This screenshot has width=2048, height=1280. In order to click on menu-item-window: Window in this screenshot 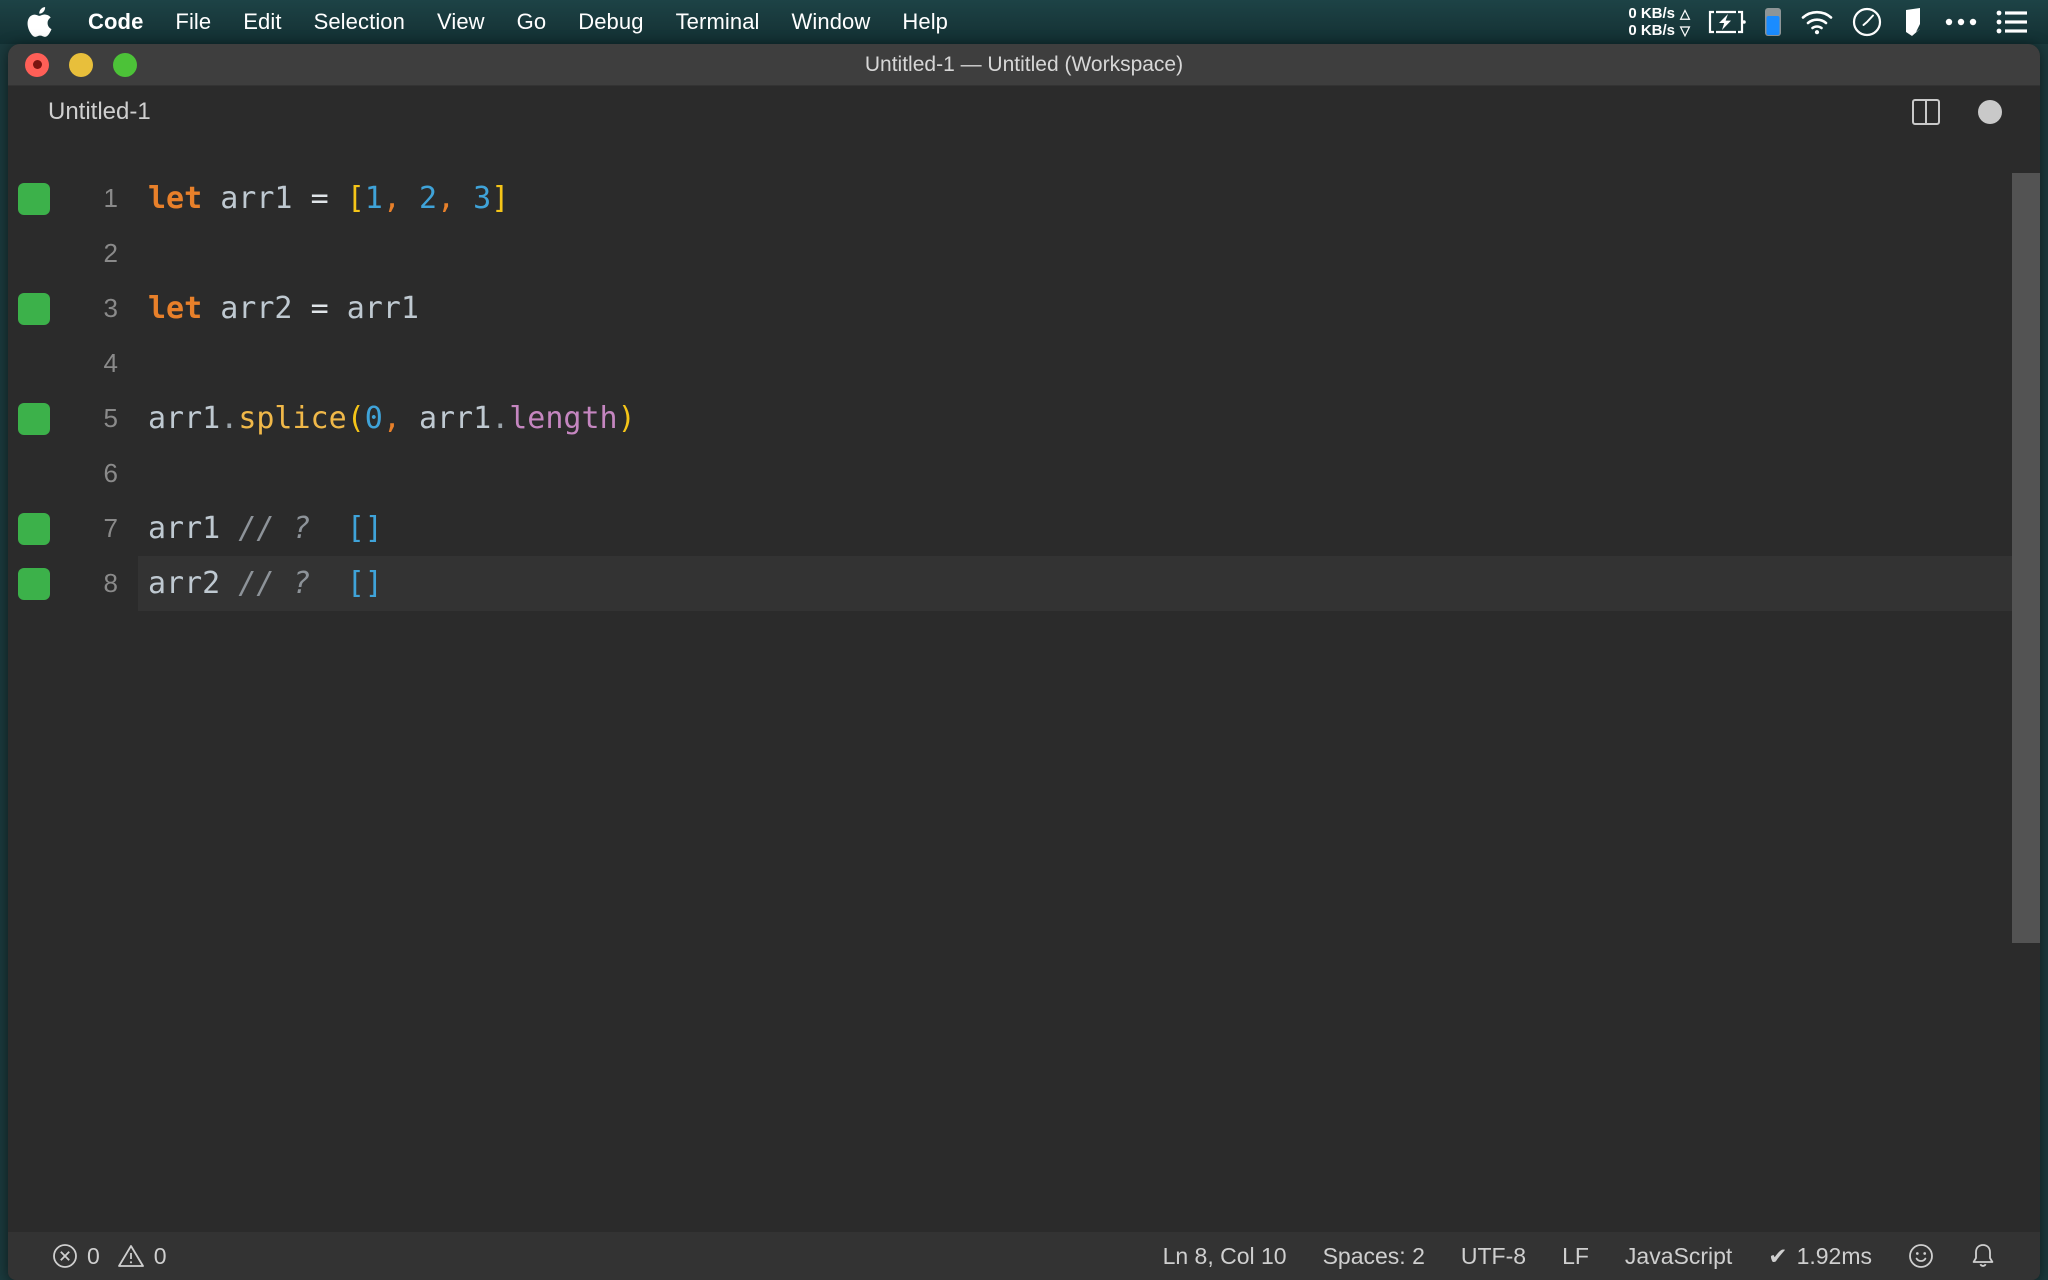, I will do `click(831, 22)`.